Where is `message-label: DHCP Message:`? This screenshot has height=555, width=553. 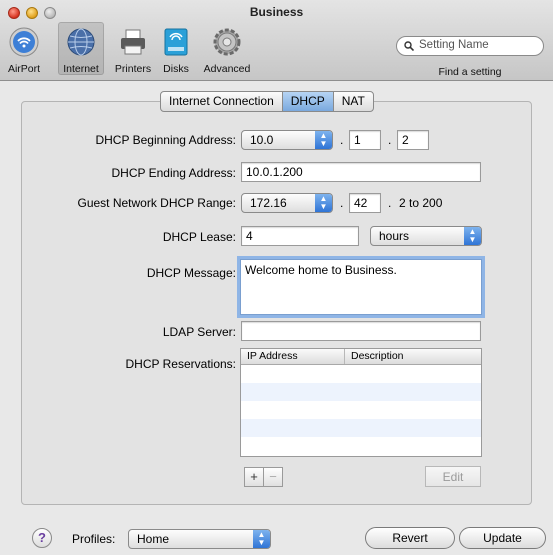 message-label: DHCP Message: is located at coordinates (191, 273).